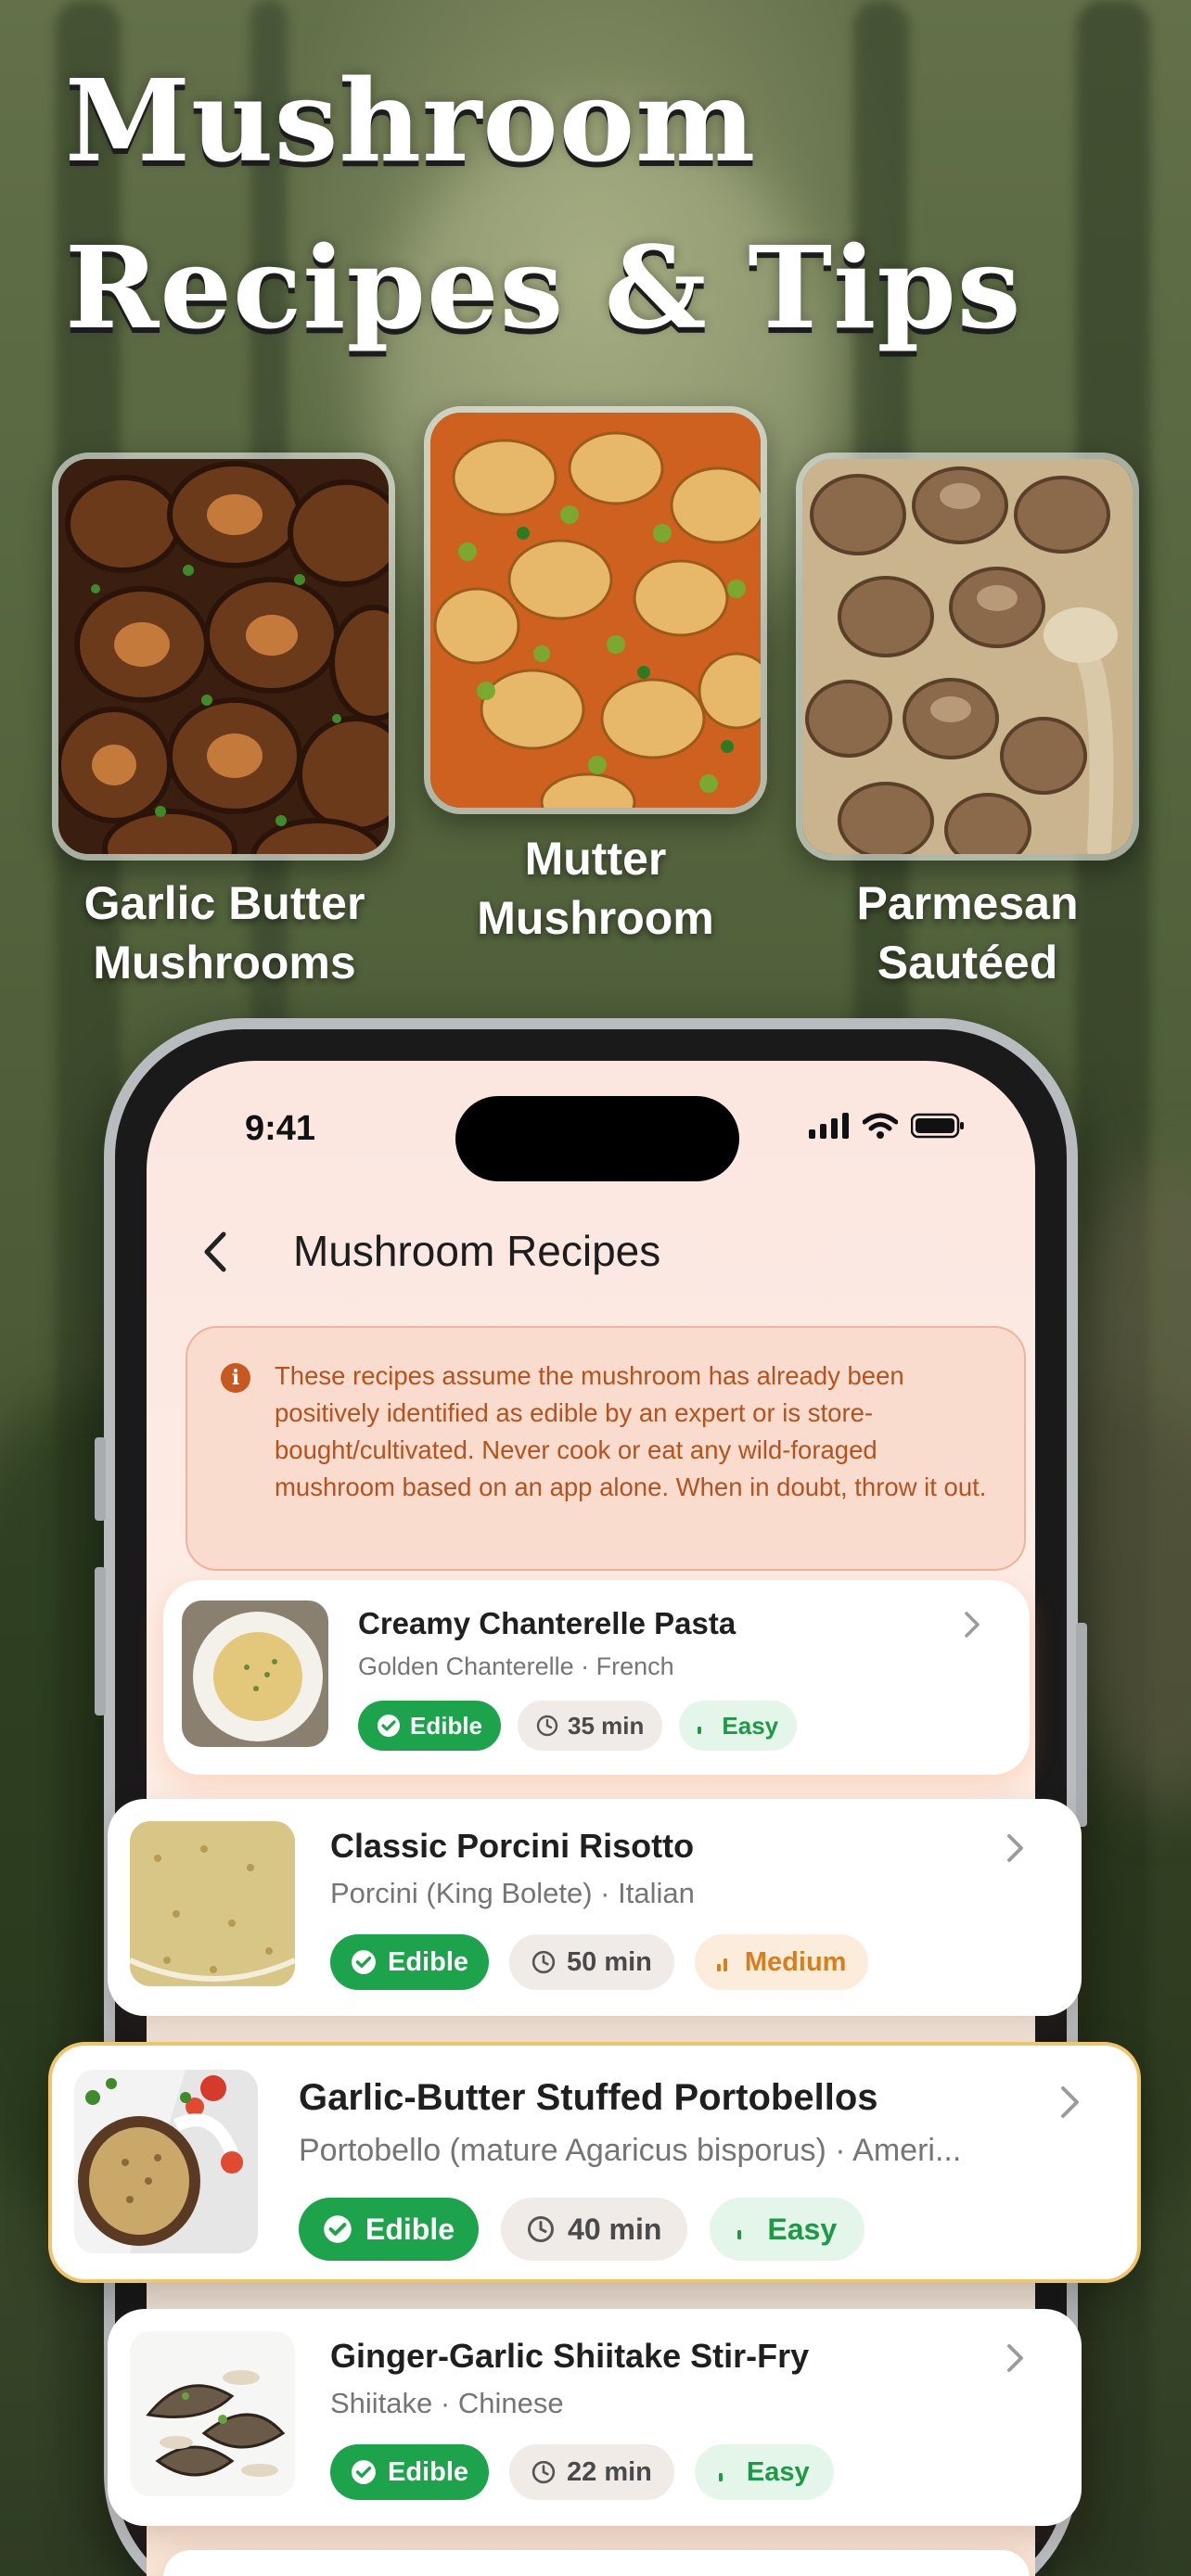 The image size is (1191, 2576). I want to click on recipe-title: Classic Porcini Risotto, so click(512, 1846).